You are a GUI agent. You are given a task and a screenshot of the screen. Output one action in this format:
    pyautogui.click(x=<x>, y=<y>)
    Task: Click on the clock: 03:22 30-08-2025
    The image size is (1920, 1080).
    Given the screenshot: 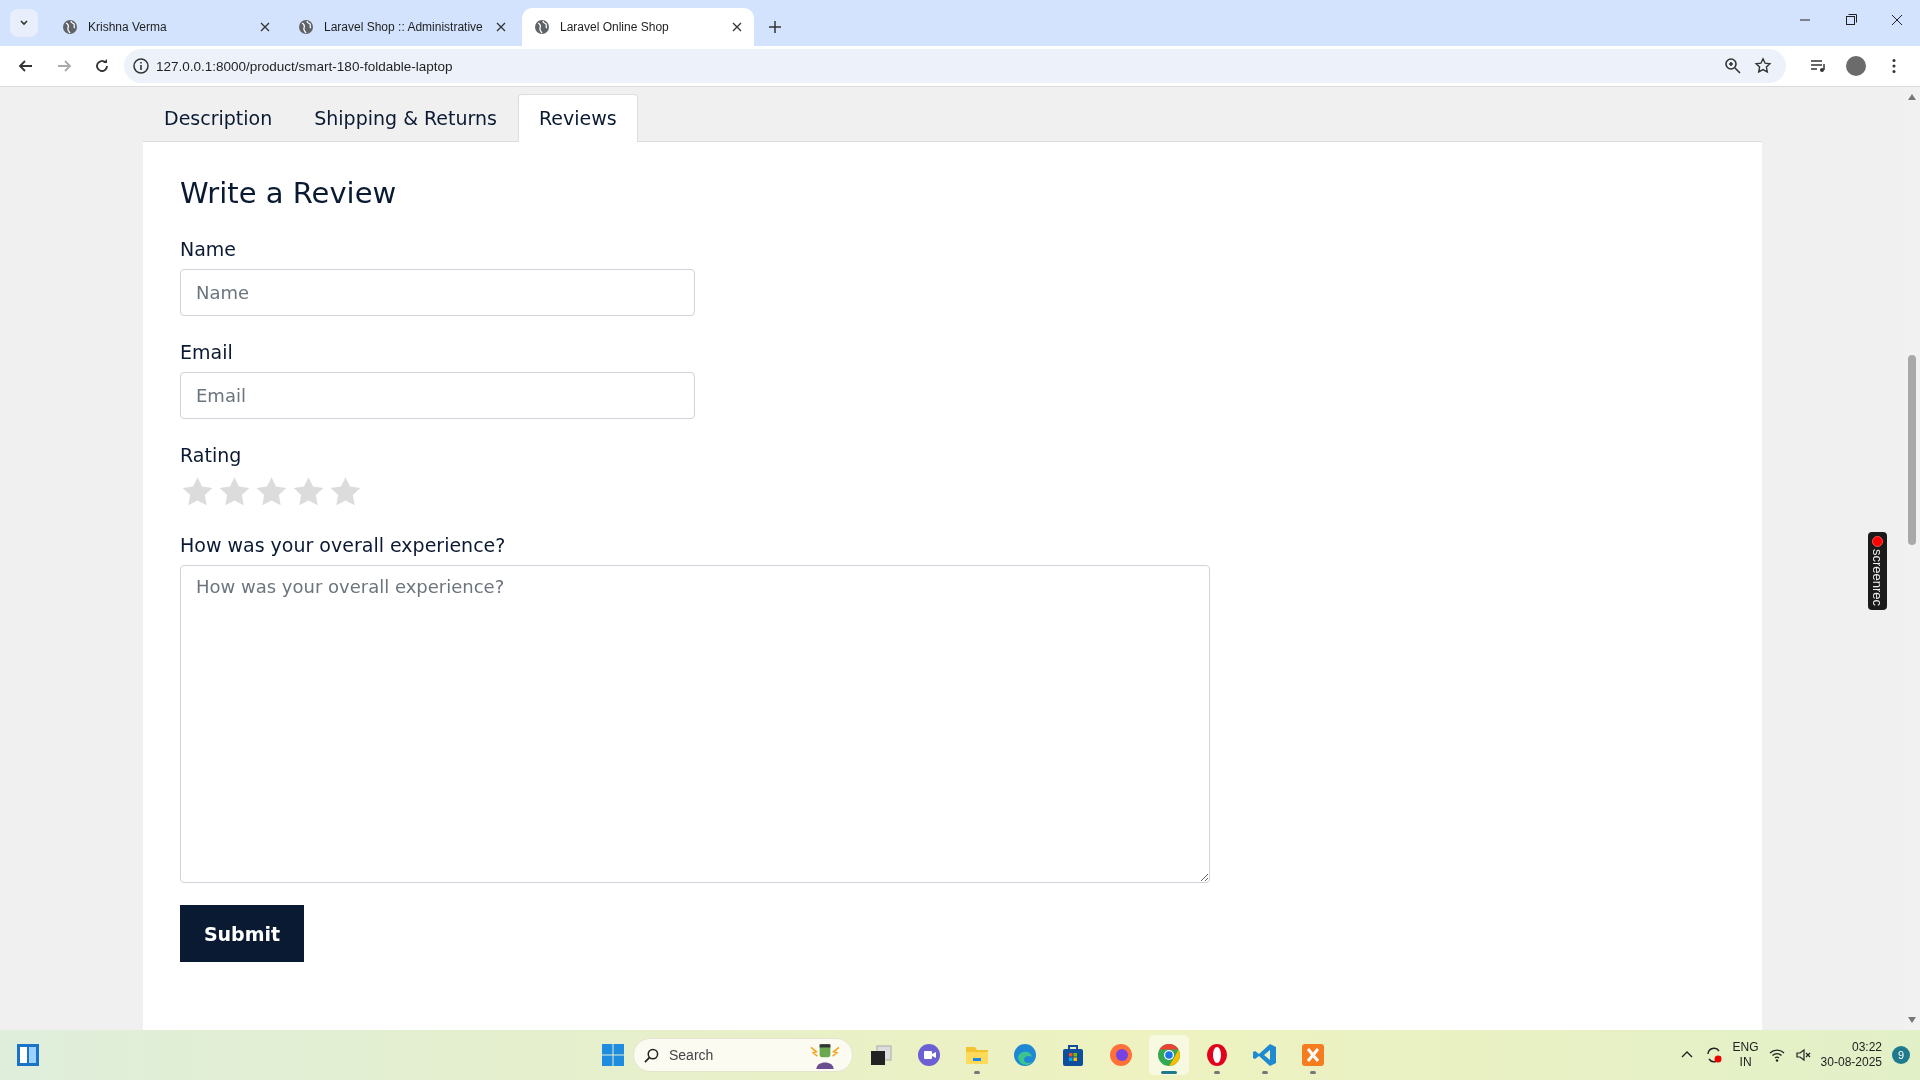 What is the action you would take?
    pyautogui.click(x=1851, y=1055)
    